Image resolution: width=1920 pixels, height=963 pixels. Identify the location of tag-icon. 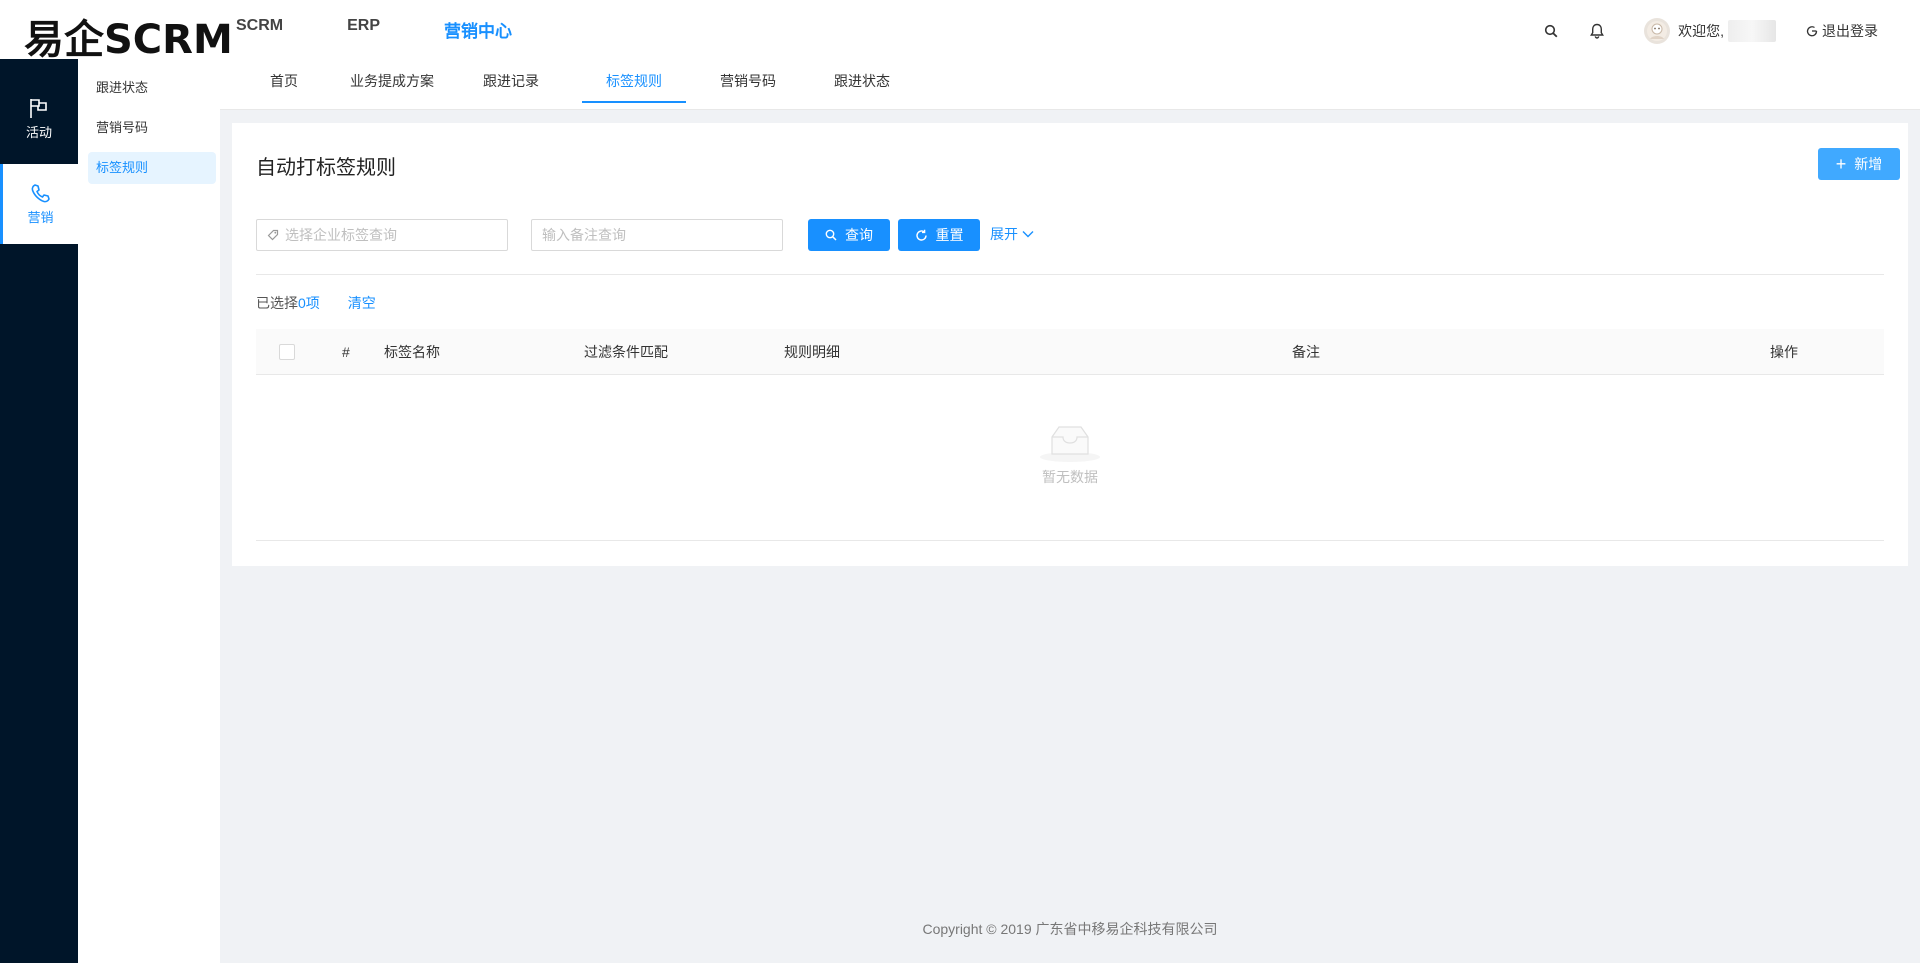
(273, 235).